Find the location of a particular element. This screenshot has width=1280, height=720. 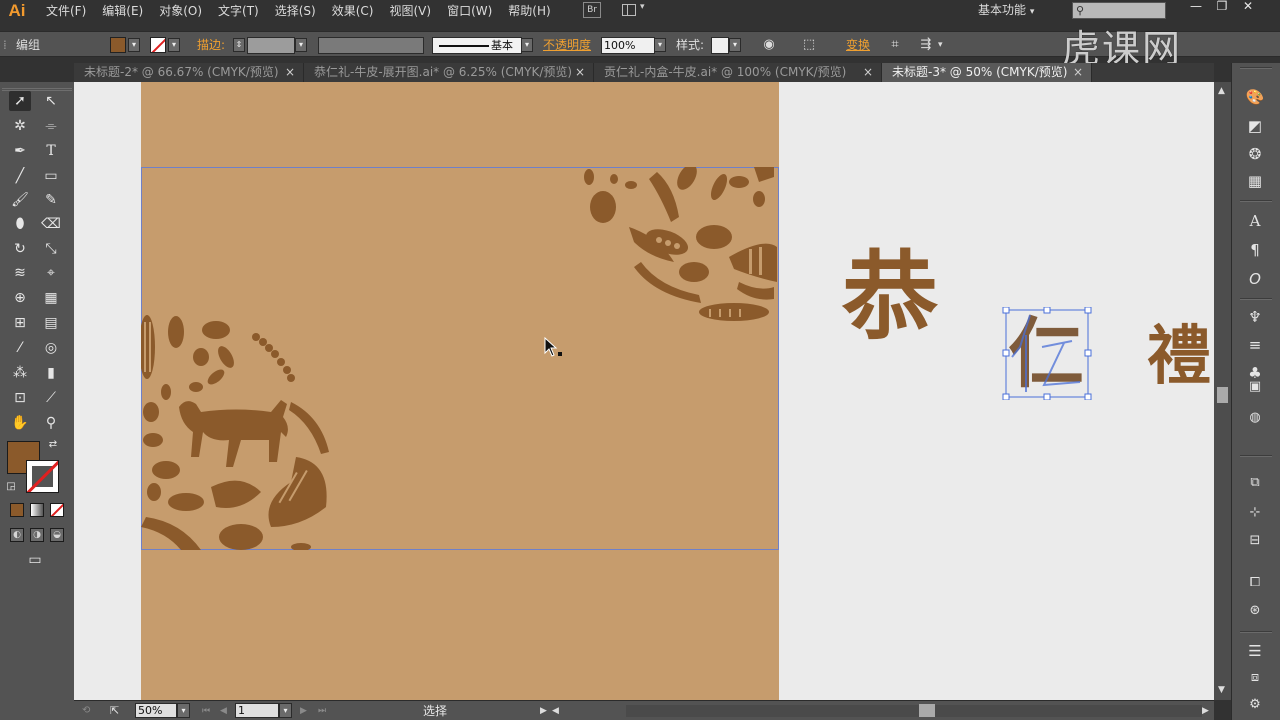

opentype-panel-icon: O is located at coordinates (1255, 279).